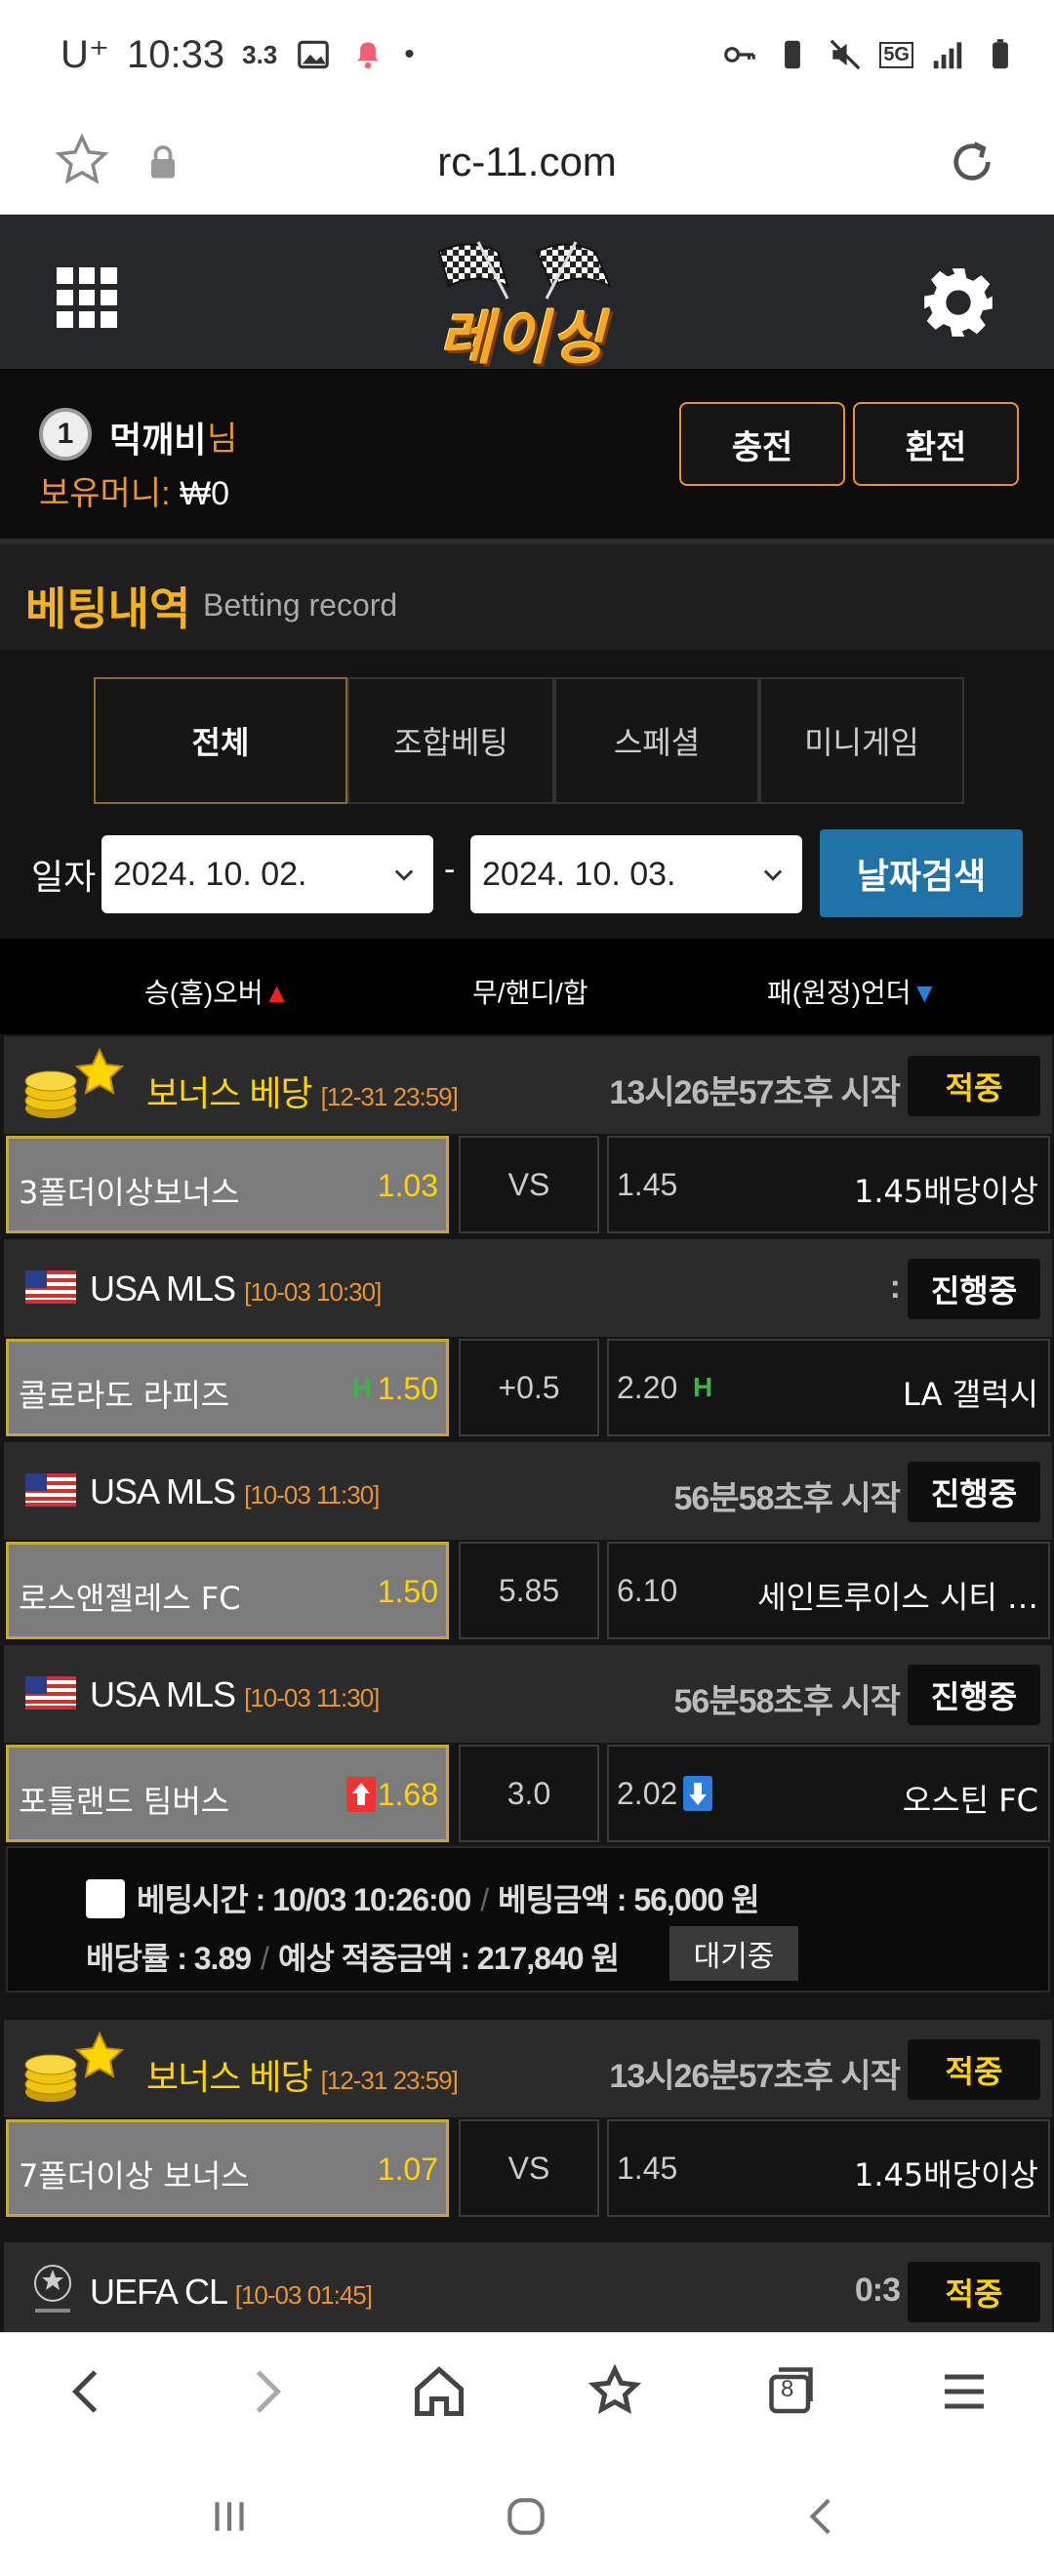 This screenshot has height=2576, width=1054. What do you see at coordinates (970, 1800) in the screenshot?
I see `away-team: 오스틴 FC` at bounding box center [970, 1800].